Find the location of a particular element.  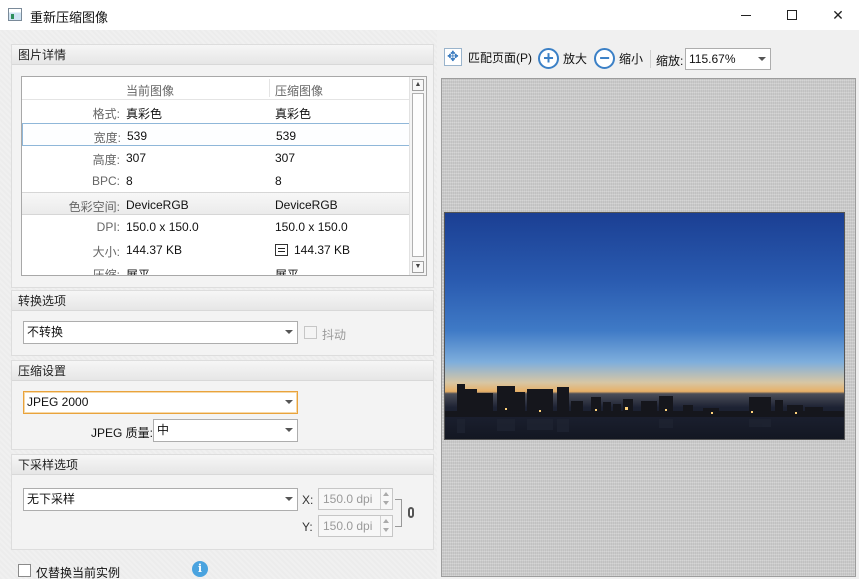

y-dpi-stepper is located at coordinates (386, 526).